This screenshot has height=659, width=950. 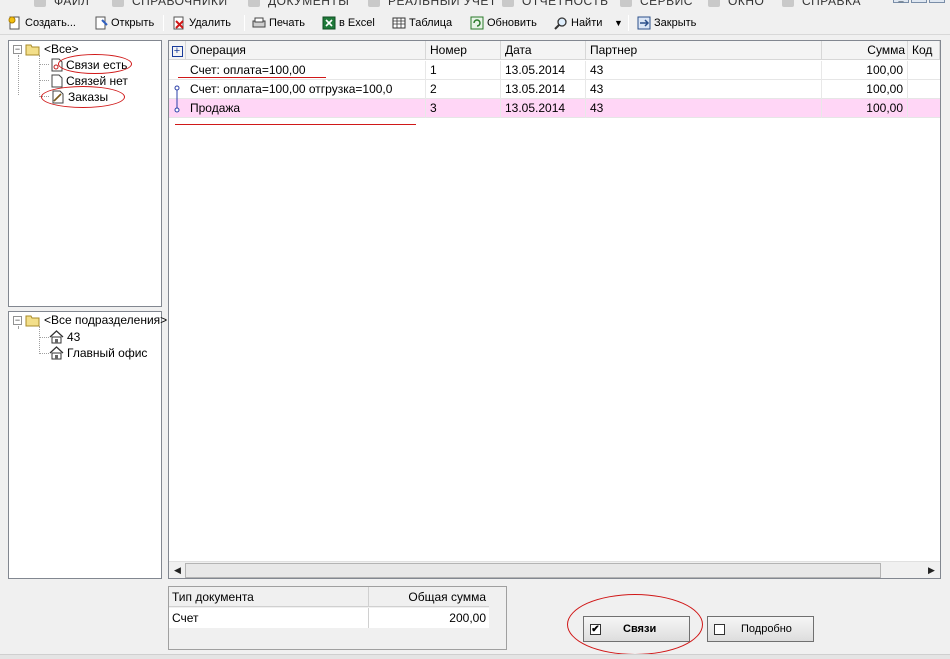 I want to click on expand-all-header: +, so click(x=177, y=50).